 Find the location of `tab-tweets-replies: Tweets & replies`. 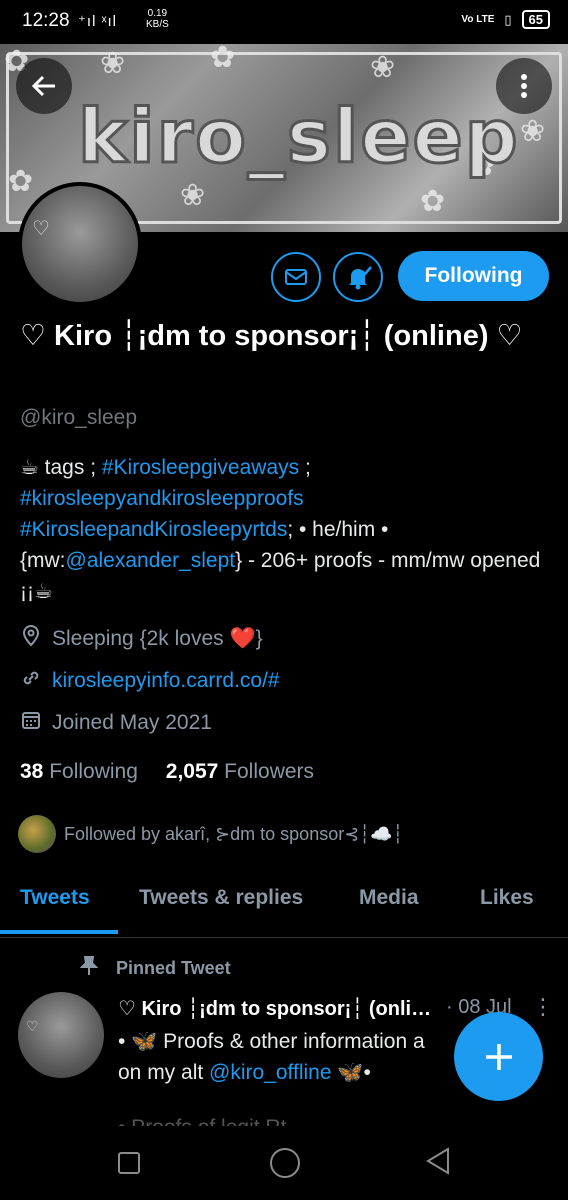

tab-tweets-replies: Tweets & replies is located at coordinates (221, 898).